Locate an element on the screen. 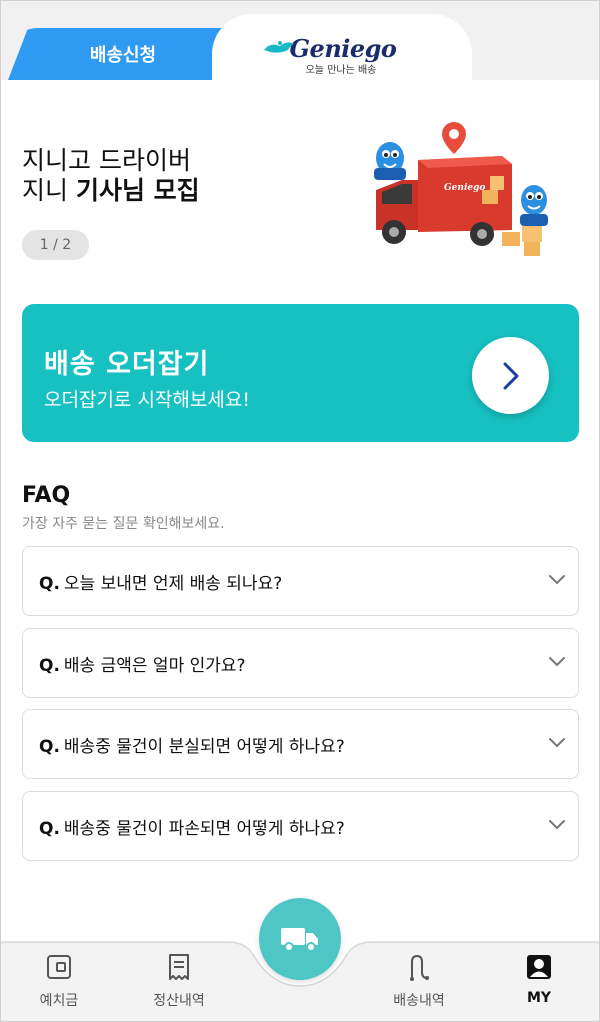  center-delivery-button is located at coordinates (300, 939).